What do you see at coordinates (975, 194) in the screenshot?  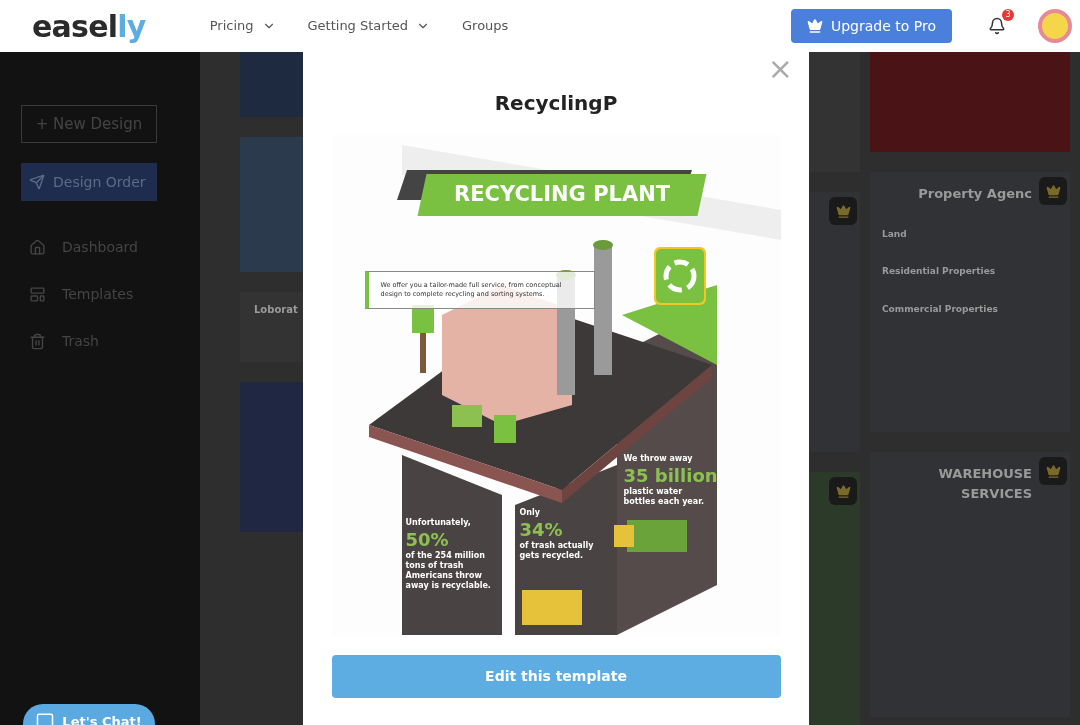 I see `template-title: Property Agenc` at bounding box center [975, 194].